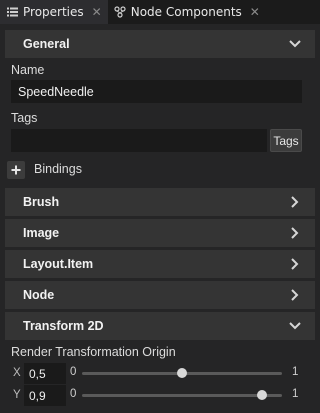 This screenshot has width=320, height=413. What do you see at coordinates (73, 372) in the screenshot?
I see `x-min-label: 0` at bounding box center [73, 372].